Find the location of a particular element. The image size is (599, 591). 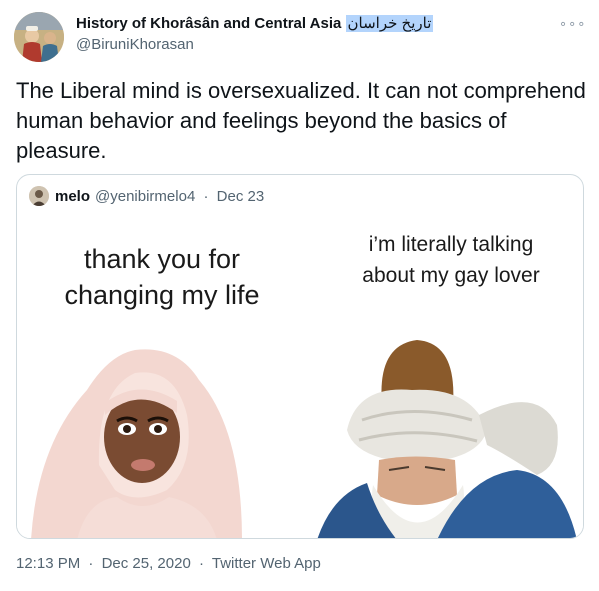

author-display-name-text: History of Khorâsân and Central Asia is located at coordinates (209, 23).